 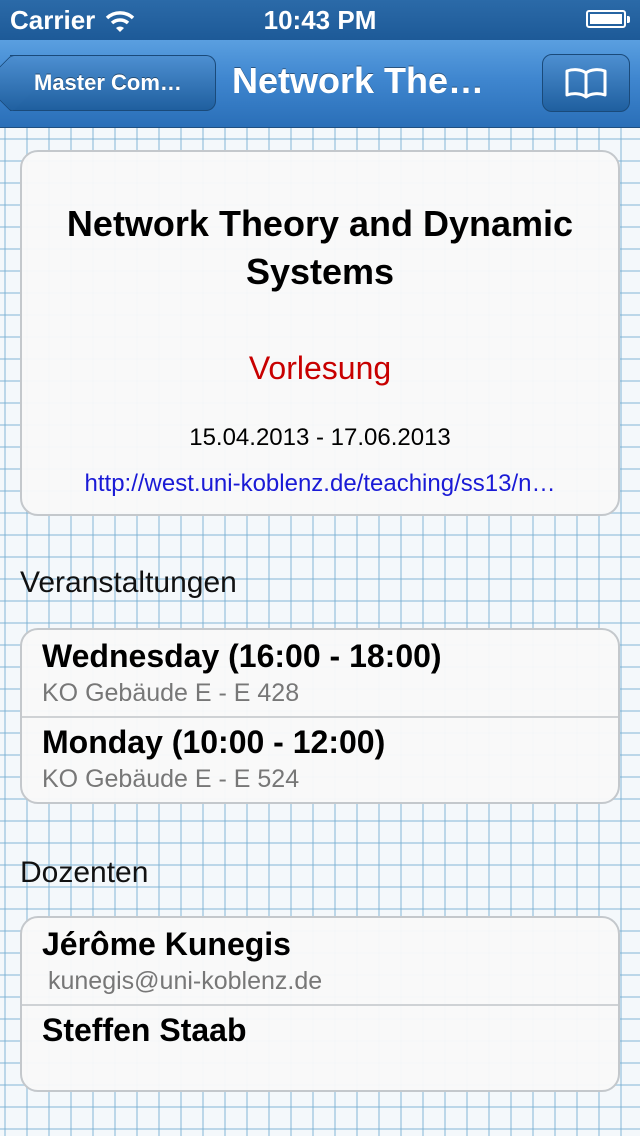 What do you see at coordinates (320, 1030) in the screenshot?
I see `lecturer-row: Steffen Staab` at bounding box center [320, 1030].